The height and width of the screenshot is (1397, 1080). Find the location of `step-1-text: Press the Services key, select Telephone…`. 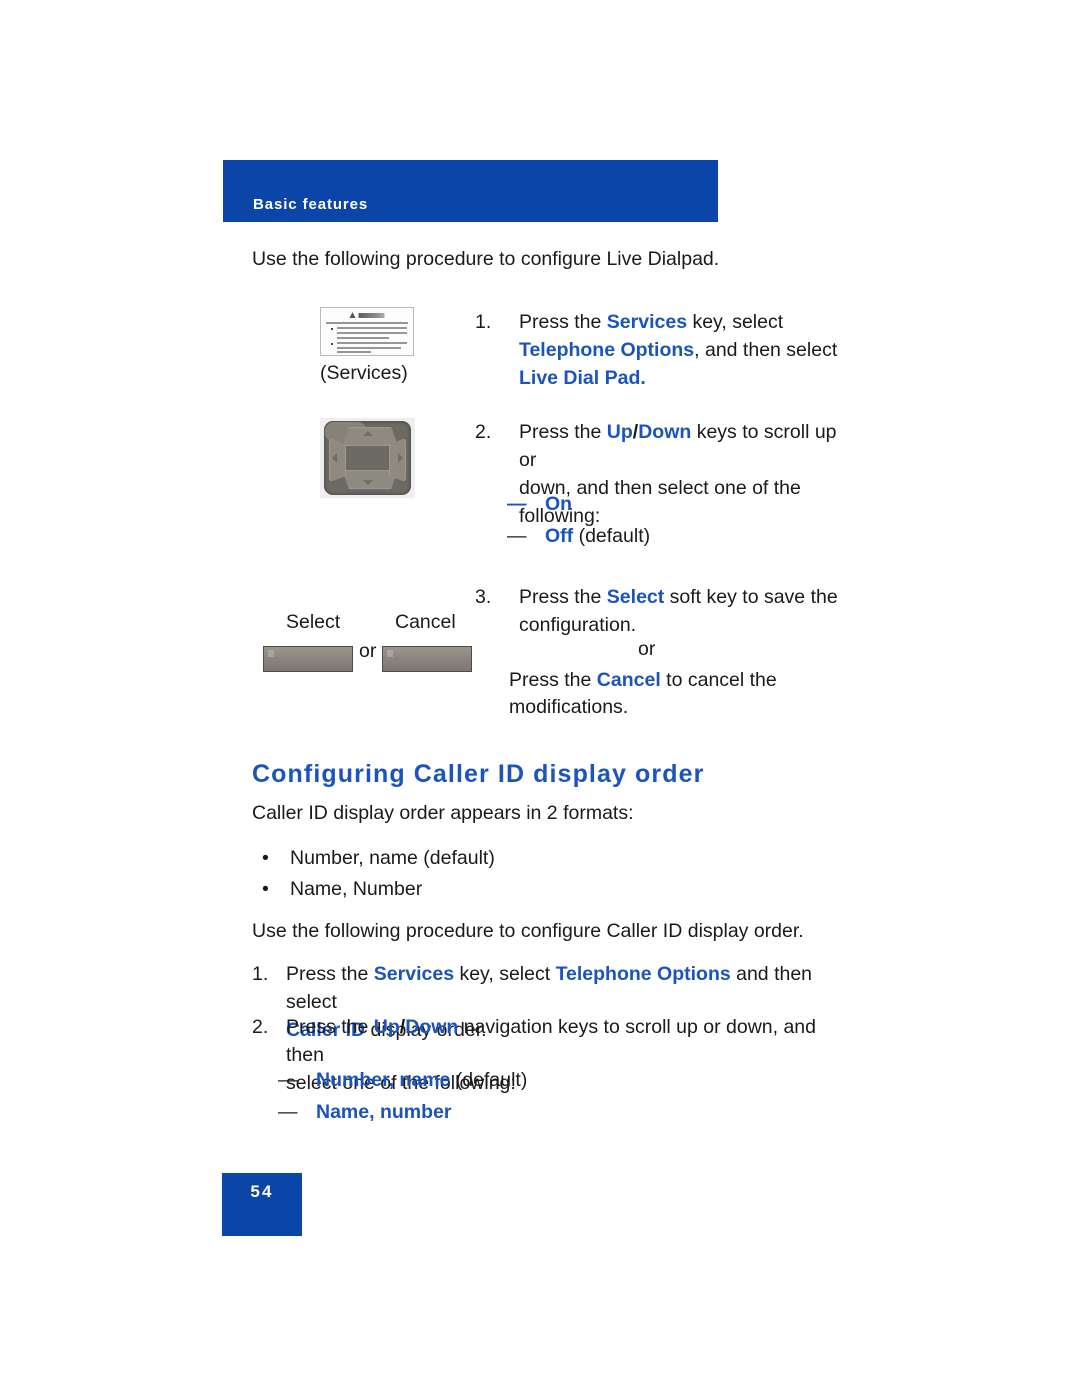

step-1-text: Press the Services key, select Telephone… is located at coordinates (682, 350).